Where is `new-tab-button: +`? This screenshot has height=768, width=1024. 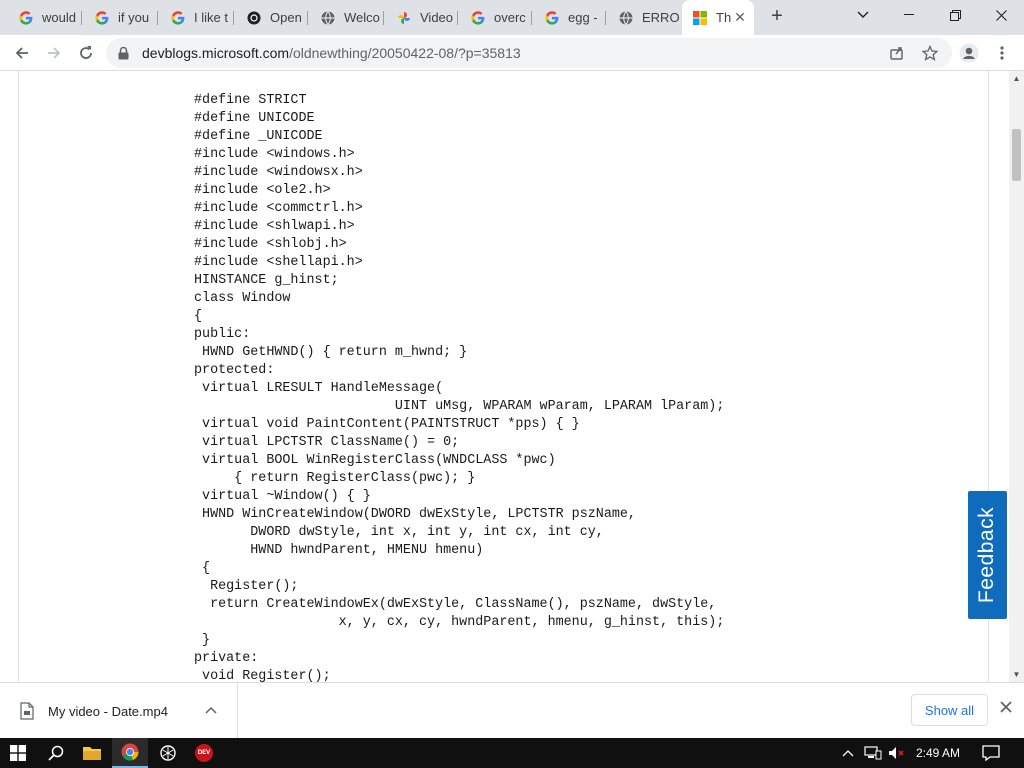
new-tab-button: + is located at coordinates (777, 17).